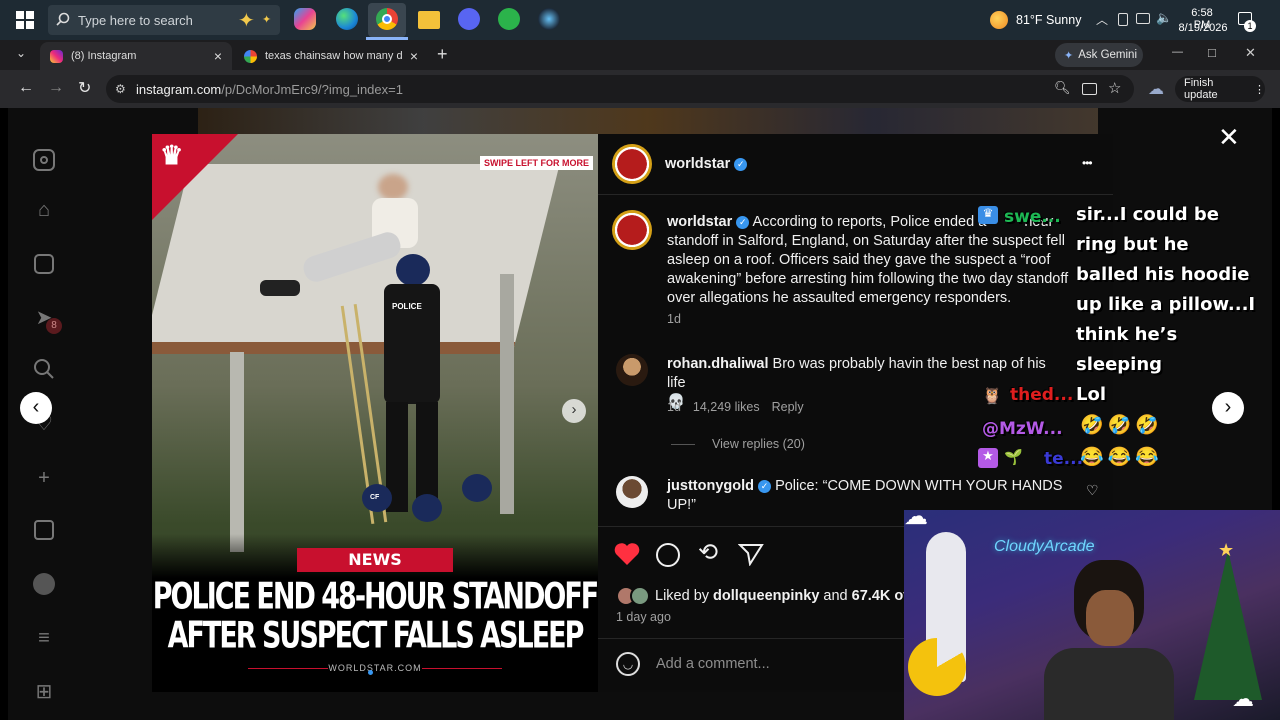 The image size is (1280, 720). I want to click on search-icon, so click(44, 370).